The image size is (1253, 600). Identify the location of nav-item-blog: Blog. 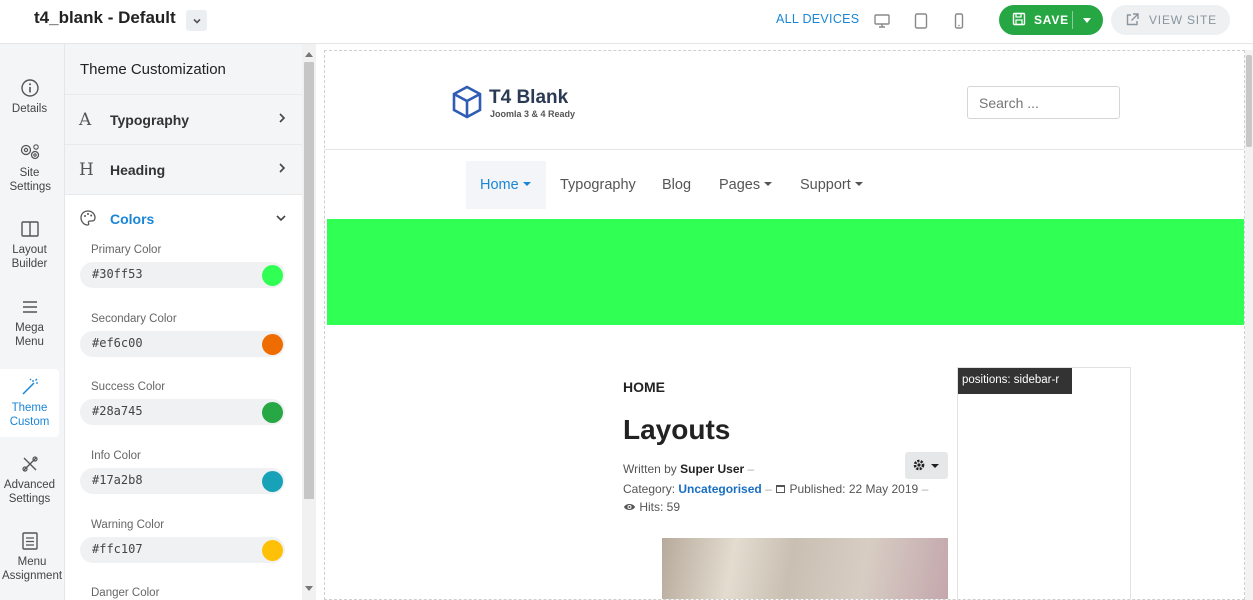
(676, 185).